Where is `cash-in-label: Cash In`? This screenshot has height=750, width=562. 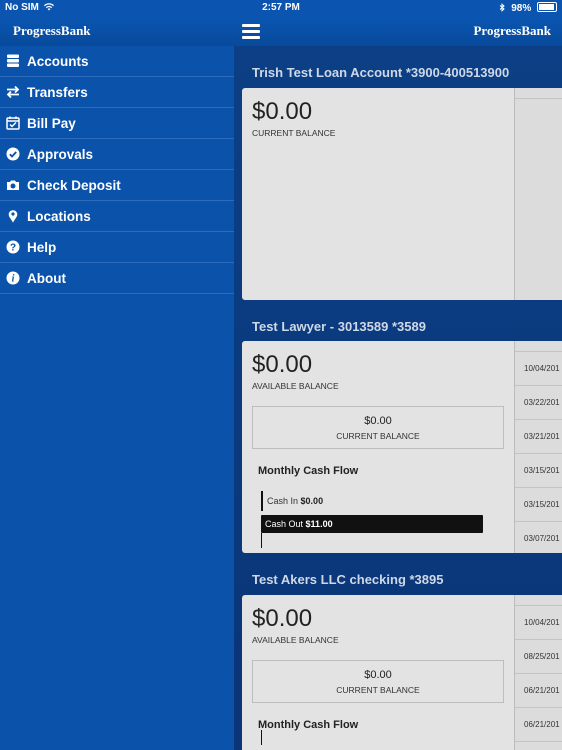
cash-in-label: Cash In is located at coordinates (283, 501).